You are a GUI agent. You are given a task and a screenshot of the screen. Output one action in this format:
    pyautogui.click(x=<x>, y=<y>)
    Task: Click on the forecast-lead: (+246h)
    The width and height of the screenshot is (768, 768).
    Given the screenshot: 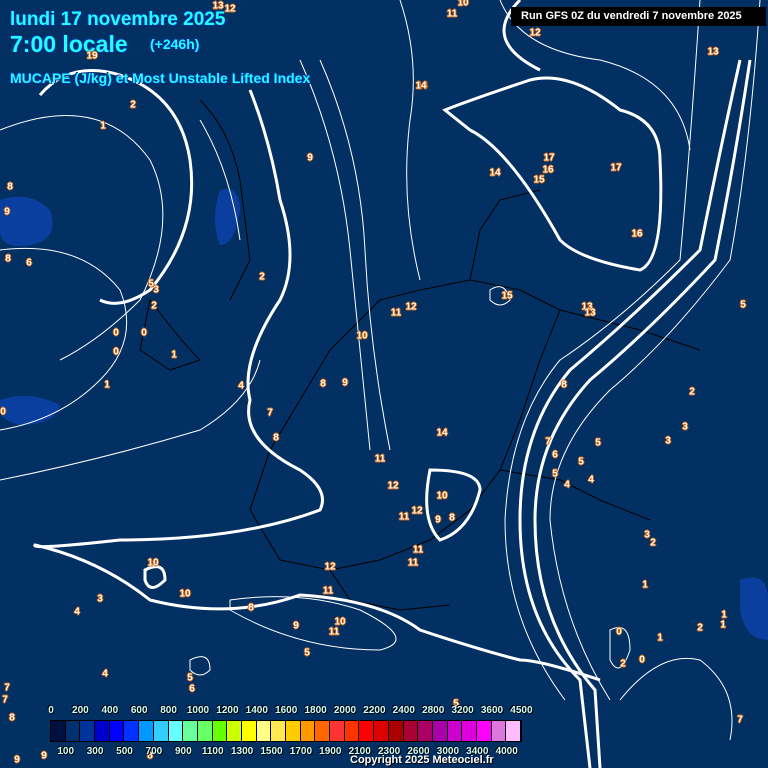 What is the action you would take?
    pyautogui.click(x=175, y=44)
    